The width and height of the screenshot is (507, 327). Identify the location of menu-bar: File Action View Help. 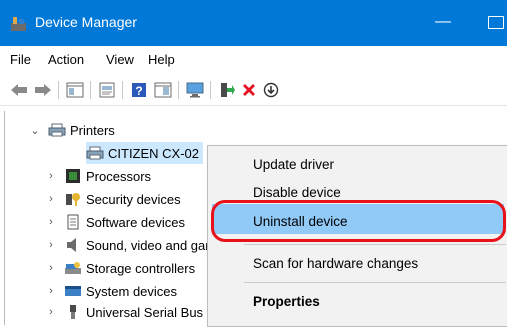
(253, 60).